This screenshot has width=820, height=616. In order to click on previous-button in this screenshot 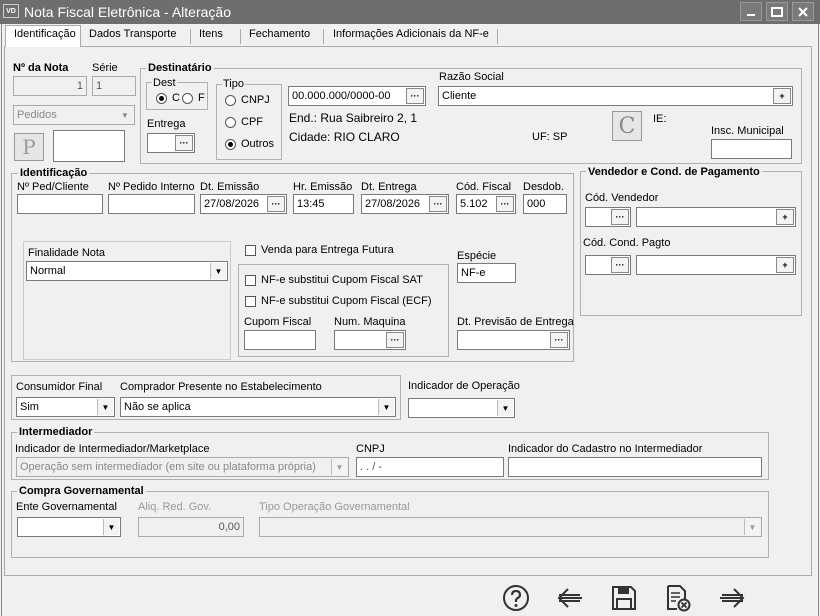, I will do `click(570, 598)`.